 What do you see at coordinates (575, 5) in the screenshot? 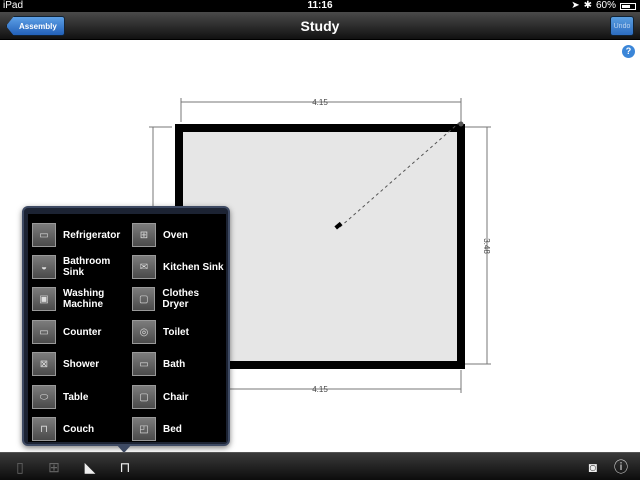
I see `location-icon: ➤` at bounding box center [575, 5].